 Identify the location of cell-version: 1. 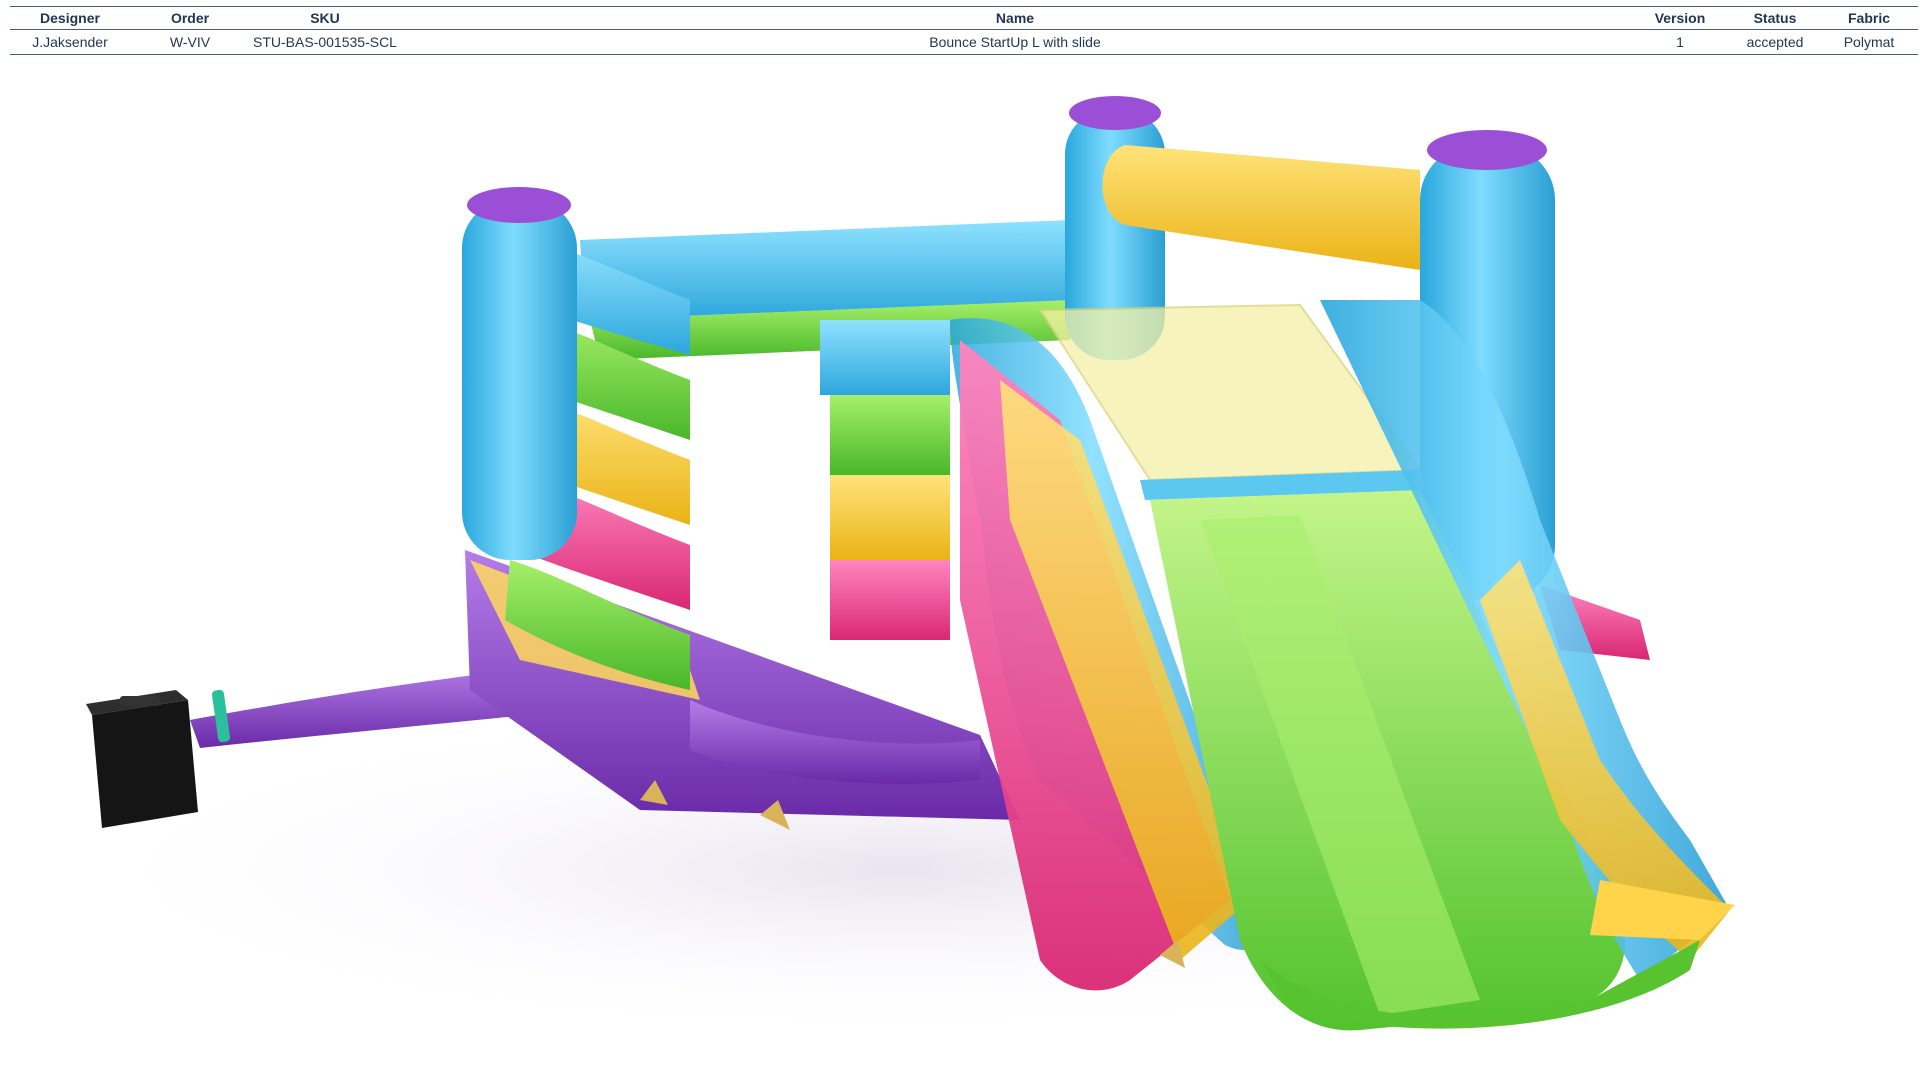
(1680, 42).